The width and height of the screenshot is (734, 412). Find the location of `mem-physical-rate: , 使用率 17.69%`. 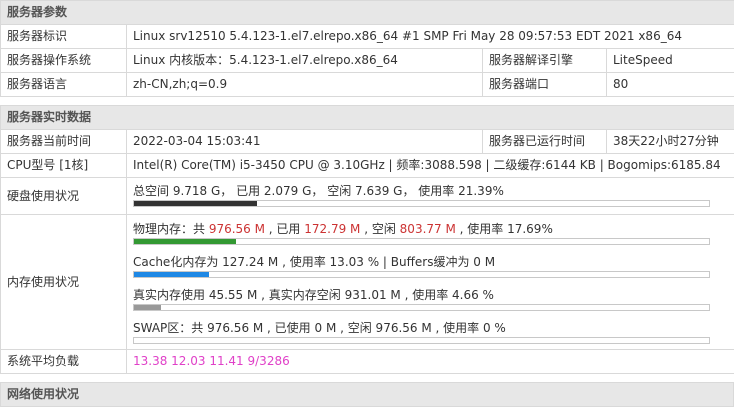

mem-physical-rate: , 使用率 17.69% is located at coordinates (504, 229).